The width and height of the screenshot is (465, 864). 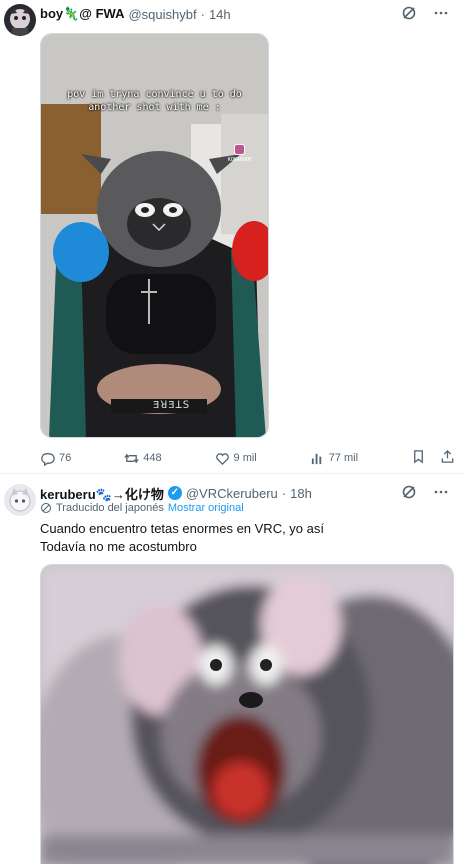 I want to click on reply-count: 76, so click(x=65, y=458).